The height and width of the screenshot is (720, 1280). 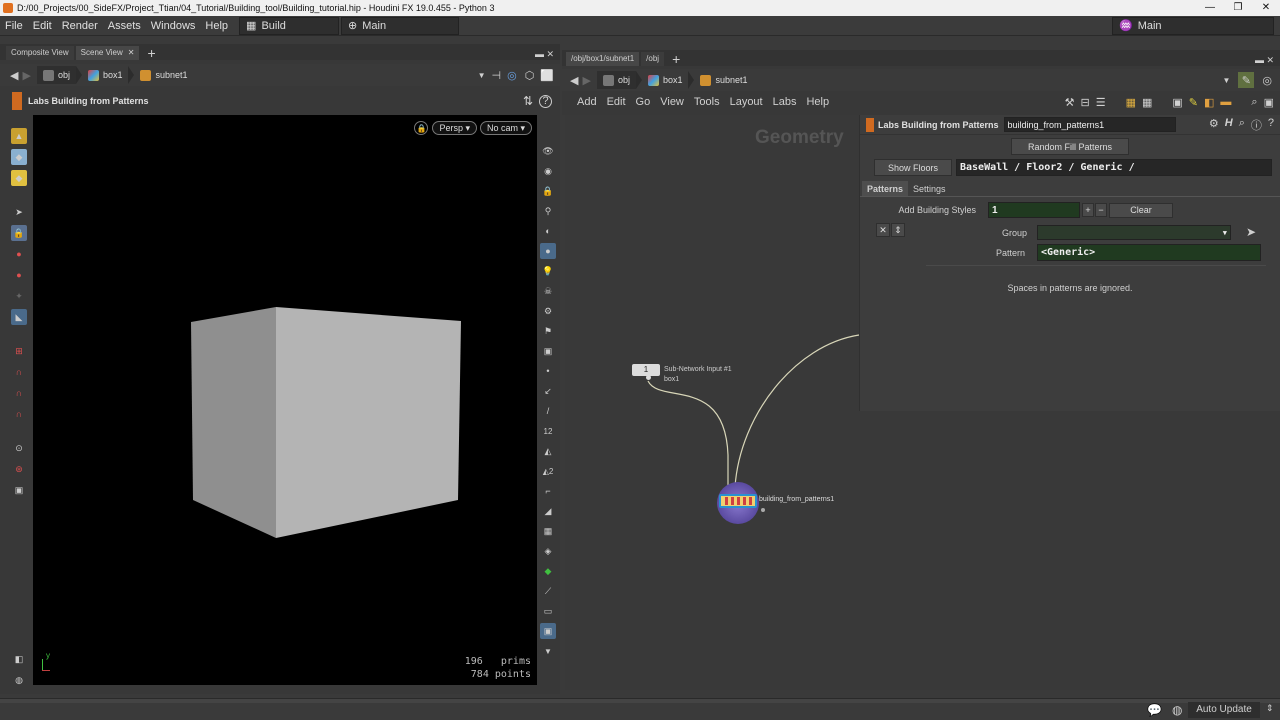 I want to click on sticky-note-icon: ✎, so click(x=1193, y=102).